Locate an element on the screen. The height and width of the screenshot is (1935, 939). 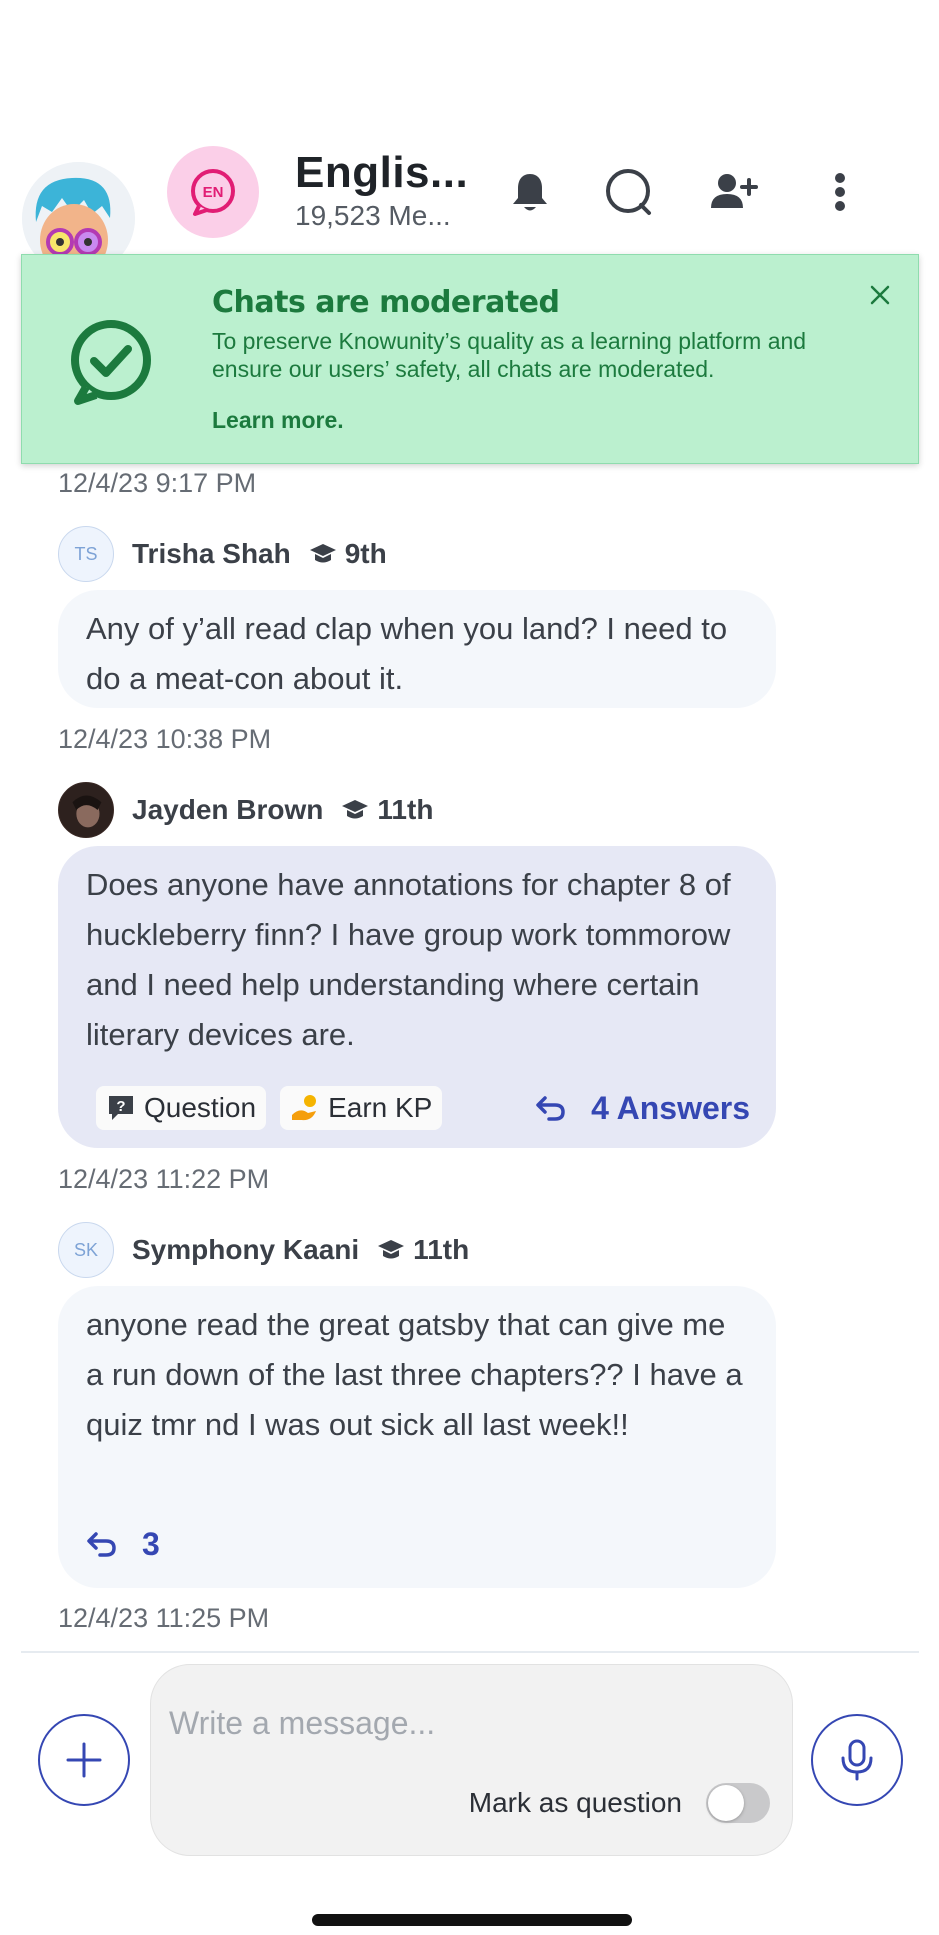
message-author: TS Trisha Shah 9th is located at coordinates (222, 554).